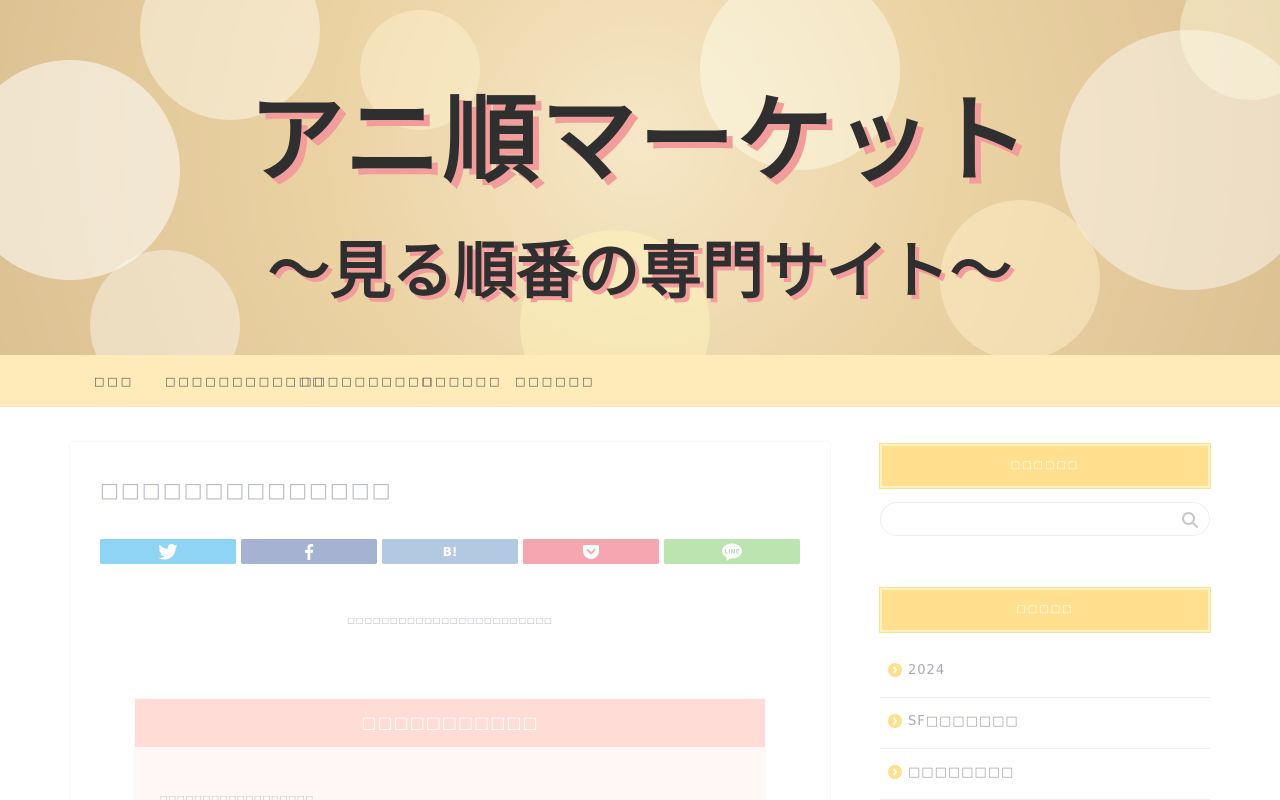 The height and width of the screenshot is (800, 1280). Describe the element at coordinates (114, 381) in the screenshot. I see `nav-item-home: □□□` at that location.